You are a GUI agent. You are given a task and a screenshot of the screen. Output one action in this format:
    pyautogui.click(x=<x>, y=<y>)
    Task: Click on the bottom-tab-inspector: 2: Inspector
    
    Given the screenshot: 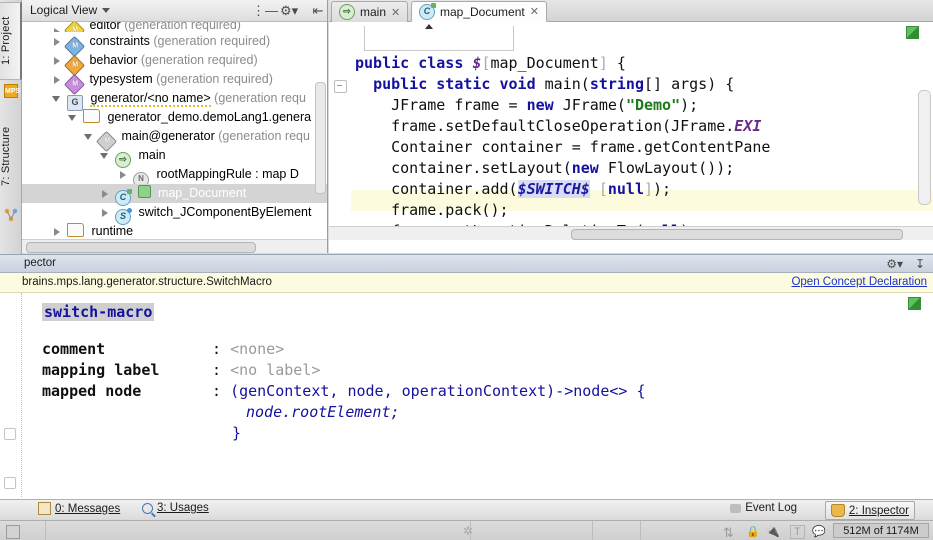 What is the action you would take?
    pyautogui.click(x=869, y=510)
    